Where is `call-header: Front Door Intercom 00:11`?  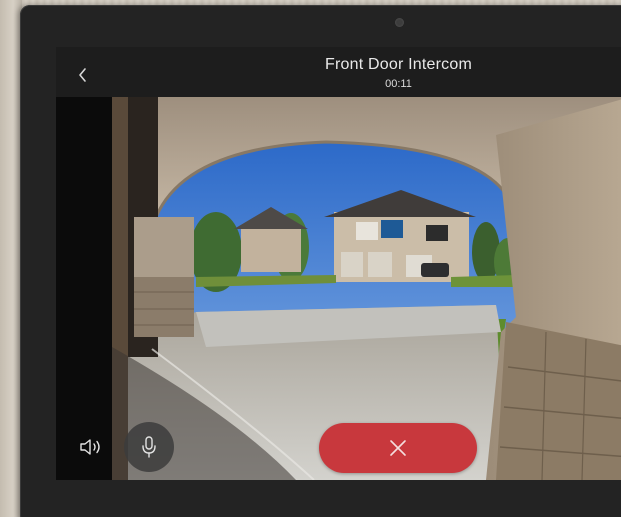
call-header: Front Door Intercom 00:11 is located at coordinates (338, 72).